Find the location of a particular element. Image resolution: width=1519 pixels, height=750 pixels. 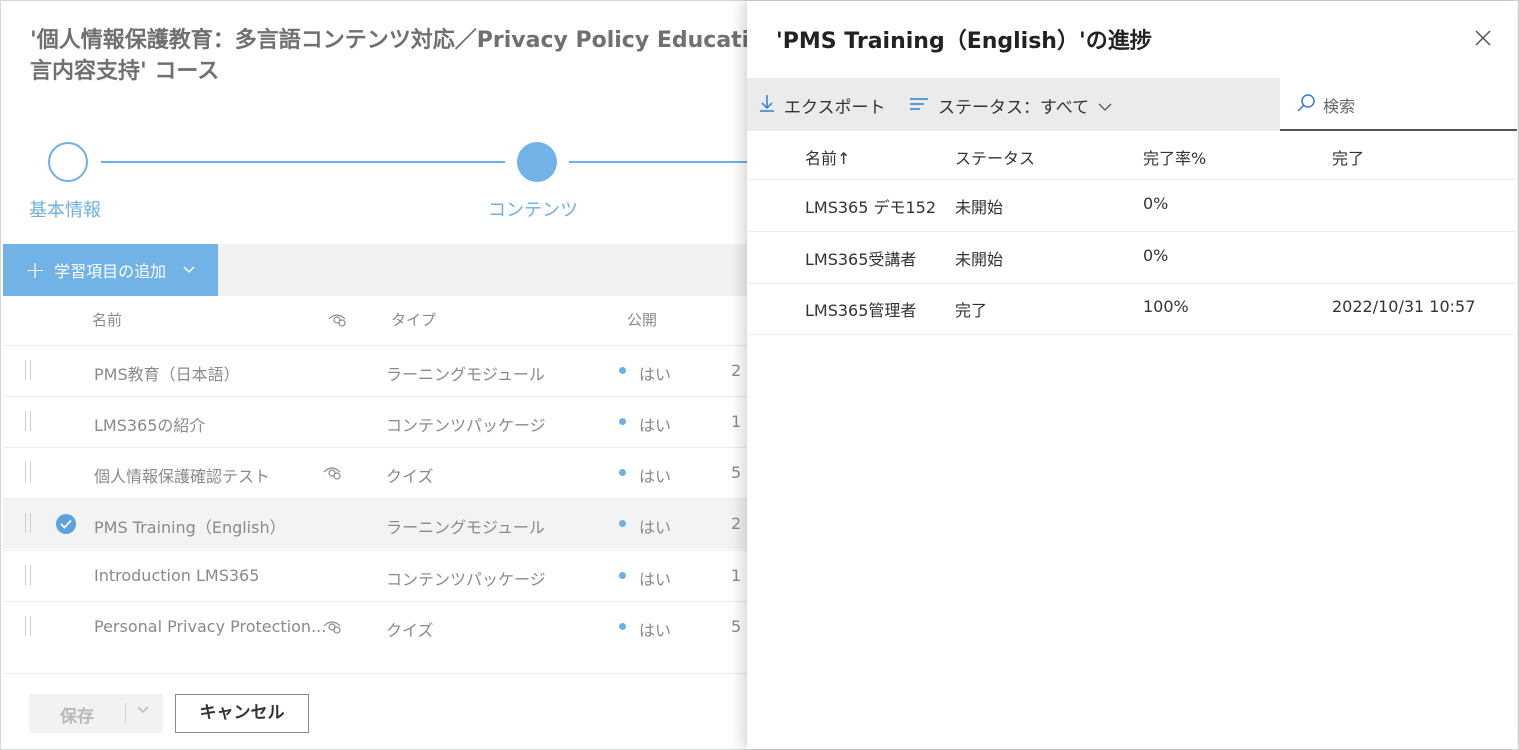

column-header-completion-rate: 完了率% is located at coordinates (1174, 157).